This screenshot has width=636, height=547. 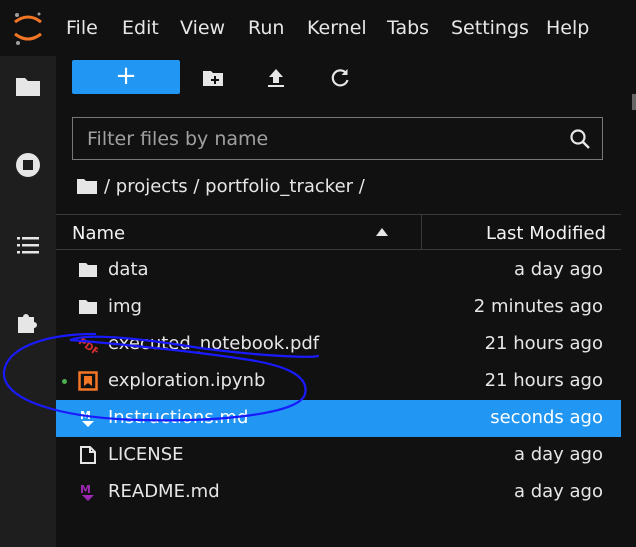 What do you see at coordinates (421, 232) in the screenshot?
I see `column-divider` at bounding box center [421, 232].